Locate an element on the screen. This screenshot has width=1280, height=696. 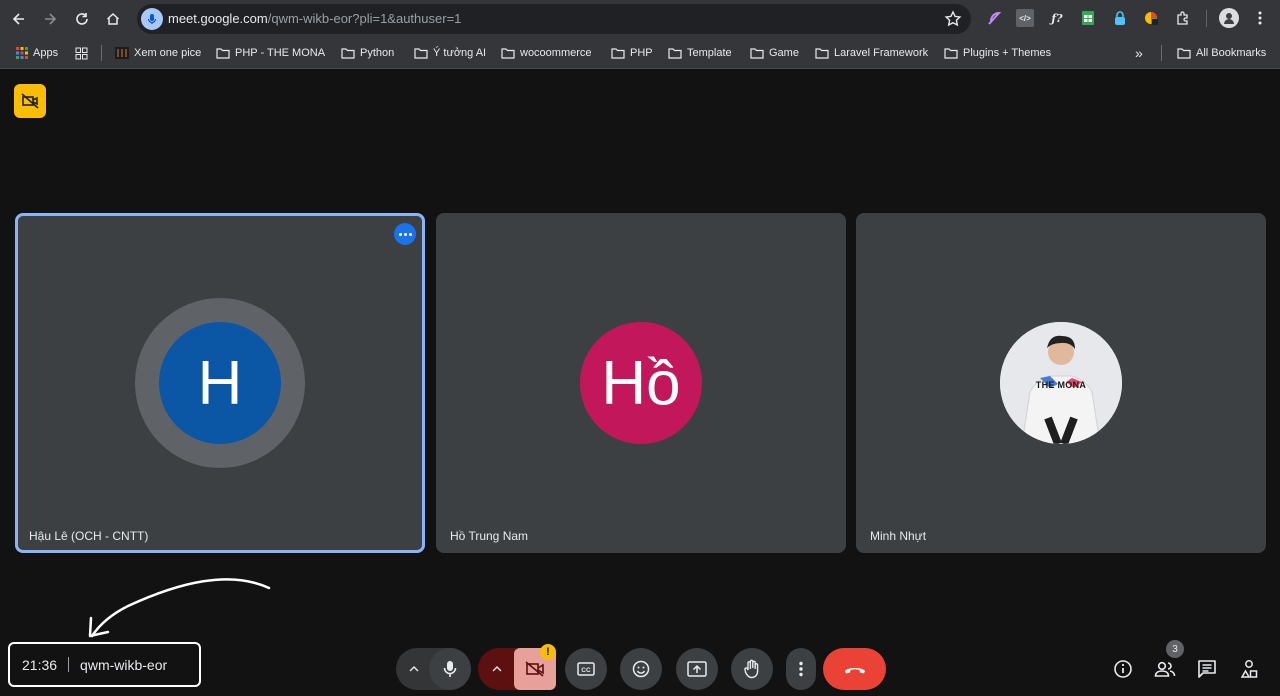
reactions-button is located at coordinates (641, 669).